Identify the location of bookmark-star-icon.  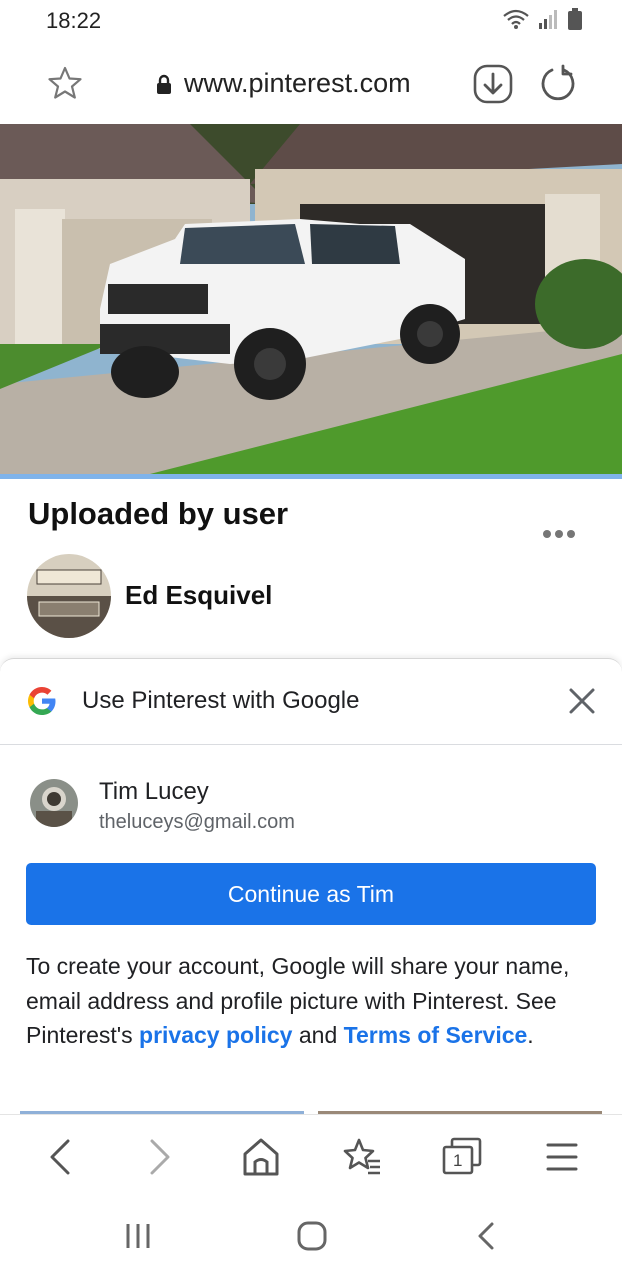
(65, 83).